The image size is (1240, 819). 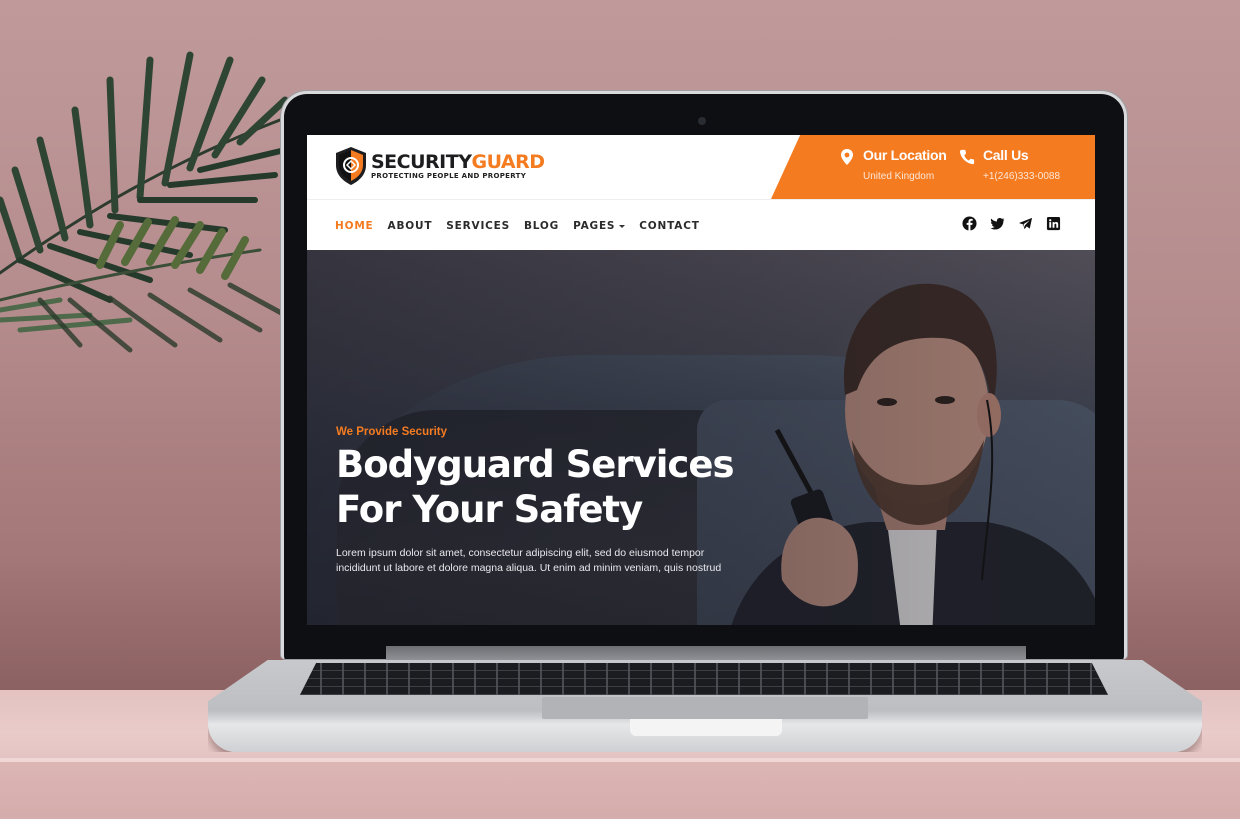 What do you see at coordinates (144, 202) in the screenshot?
I see `palm-plant-decoration` at bounding box center [144, 202].